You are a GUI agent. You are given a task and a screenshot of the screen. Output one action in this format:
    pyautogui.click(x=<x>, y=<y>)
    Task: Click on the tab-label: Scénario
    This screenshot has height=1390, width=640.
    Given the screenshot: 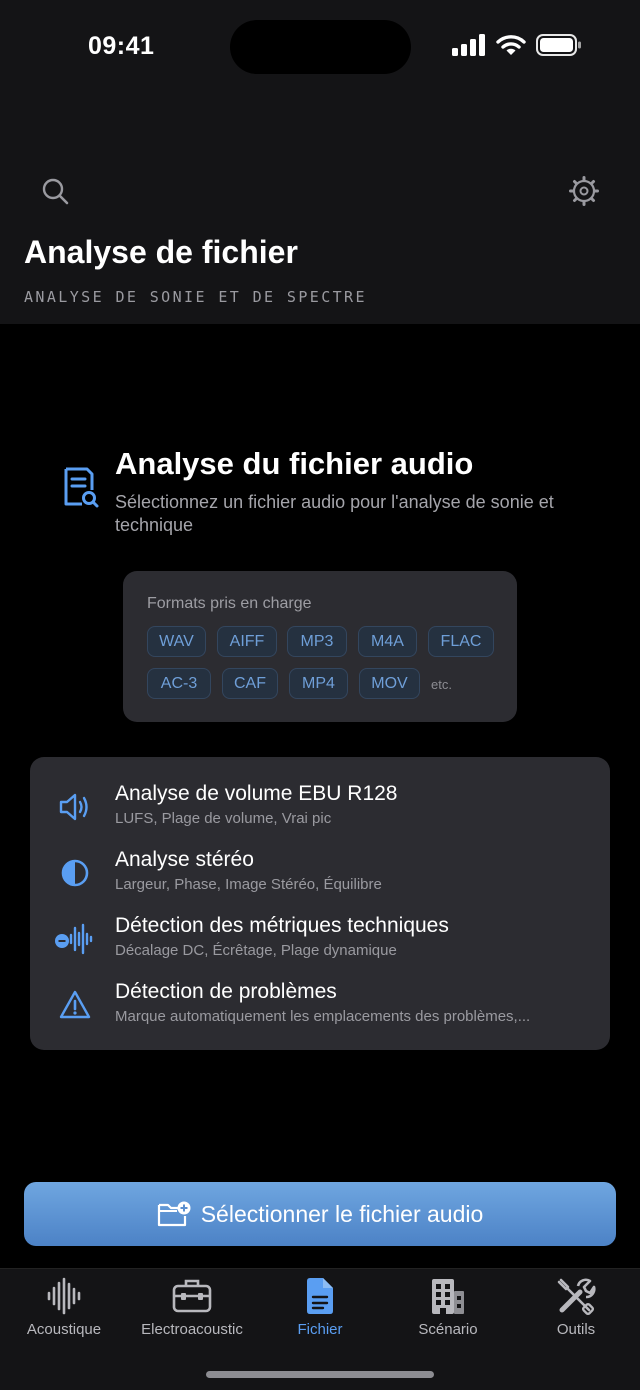 What is the action you would take?
    pyautogui.click(x=448, y=1329)
    